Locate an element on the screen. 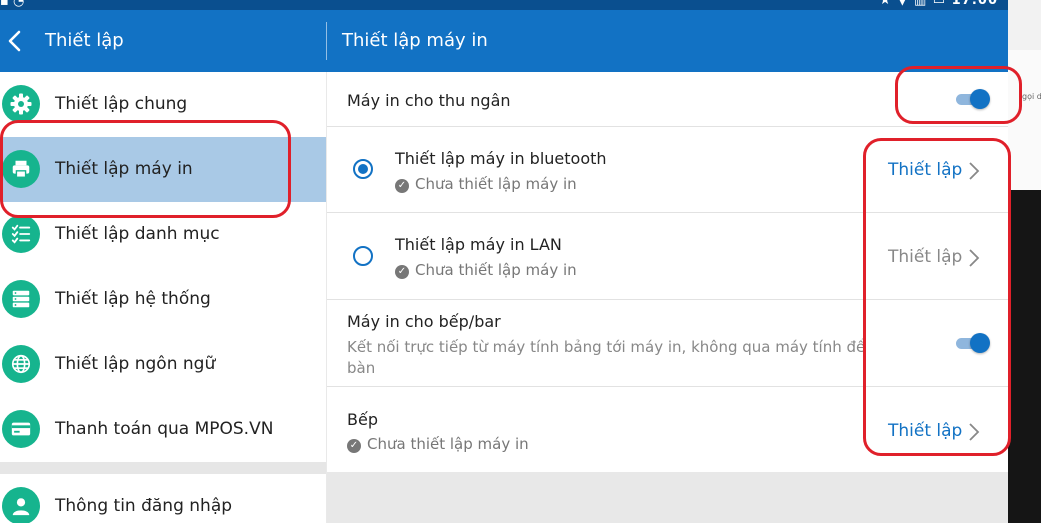  kitchen-row: Bếp ✓ Chưa thiết lập máy in Thiết lập is located at coordinates (667, 429).